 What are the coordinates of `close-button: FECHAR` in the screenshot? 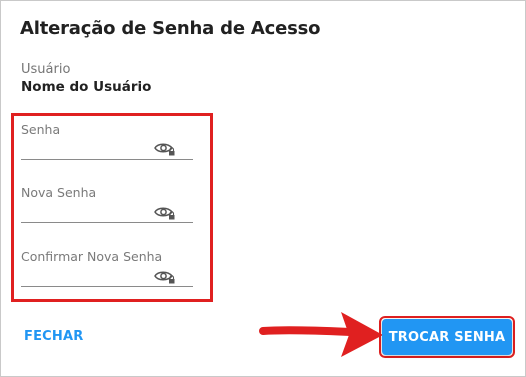 It's located at (53, 336).